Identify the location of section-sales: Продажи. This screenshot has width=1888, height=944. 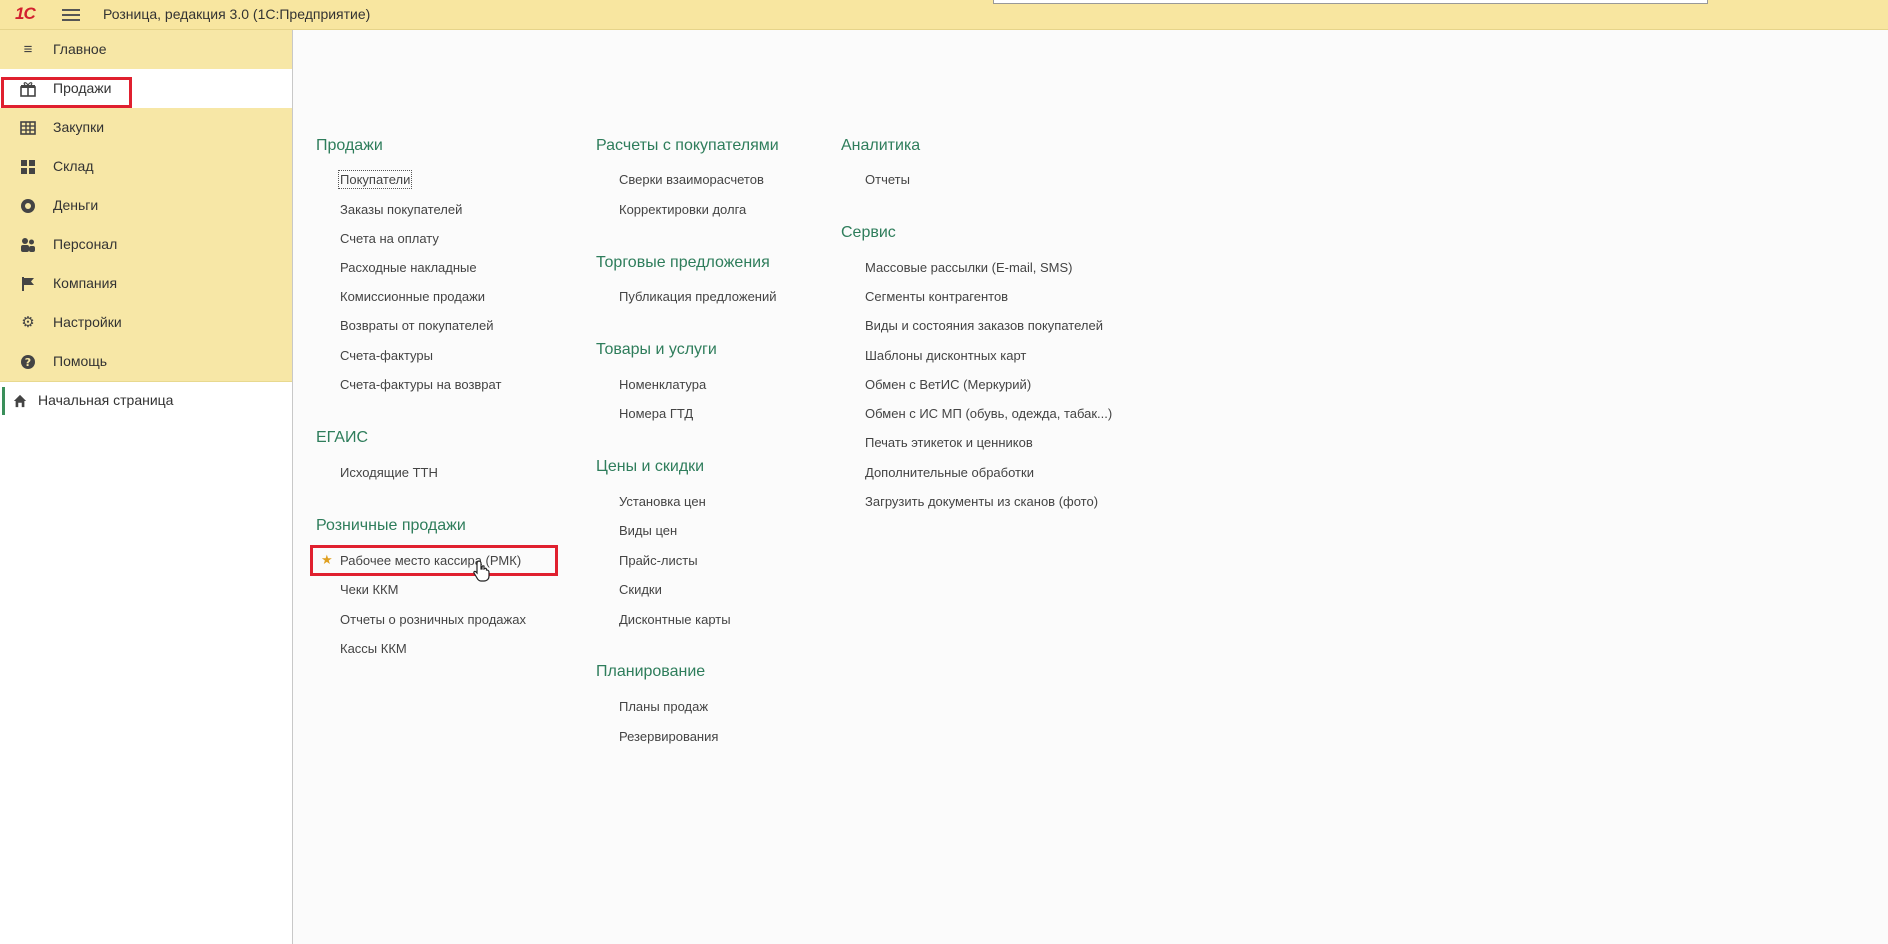
(146, 88).